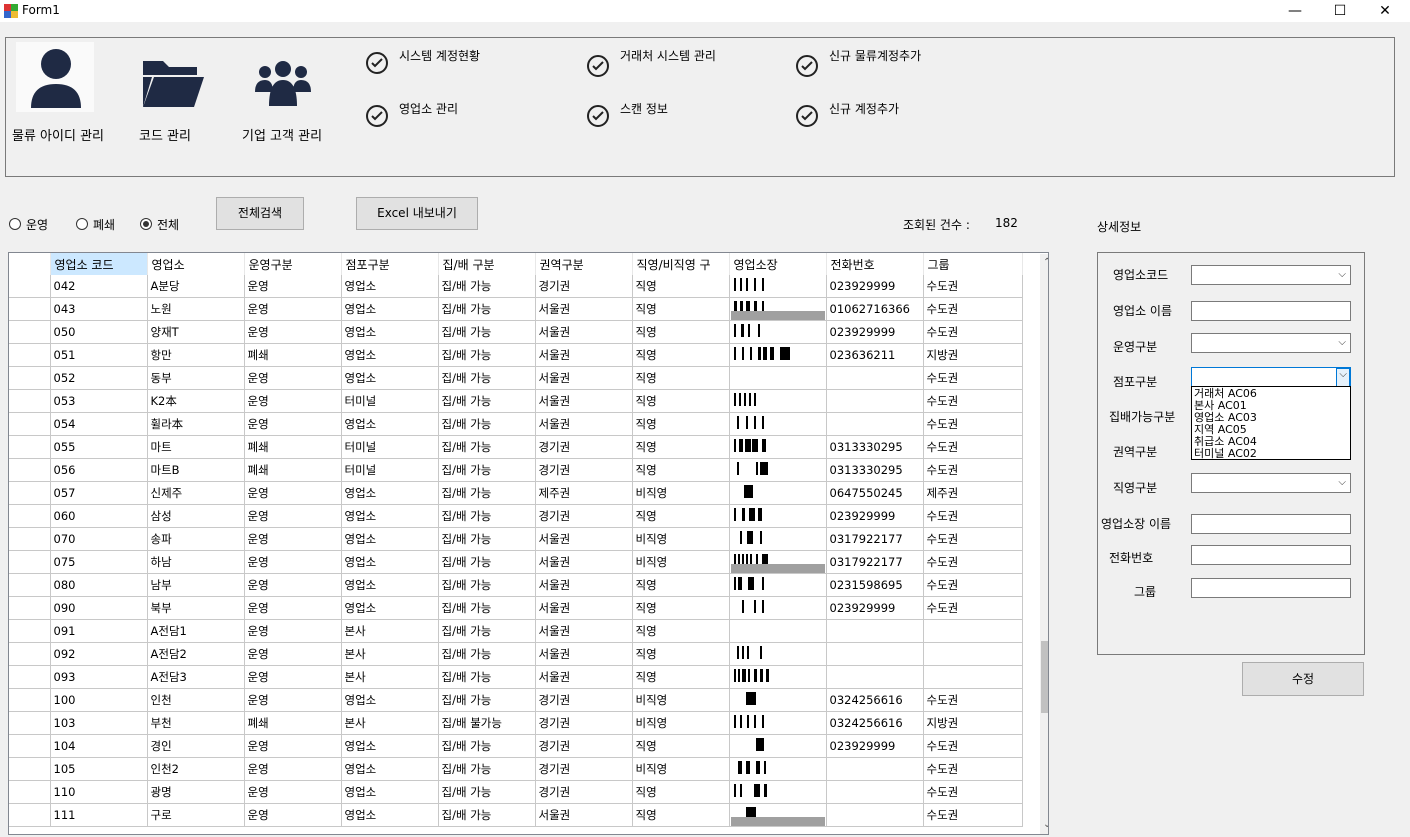 The image size is (1410, 837). What do you see at coordinates (1271, 588) in the screenshot?
I see `group-input` at bounding box center [1271, 588].